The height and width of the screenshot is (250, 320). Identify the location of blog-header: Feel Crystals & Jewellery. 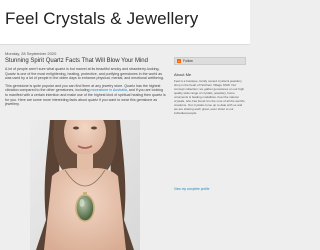
(125, 22).